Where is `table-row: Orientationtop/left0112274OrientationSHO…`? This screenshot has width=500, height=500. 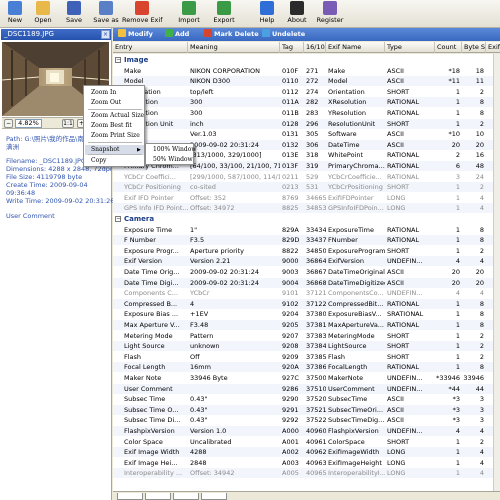 table-row: Orientationtop/left0112274OrientationSHO… is located at coordinates (306, 92).